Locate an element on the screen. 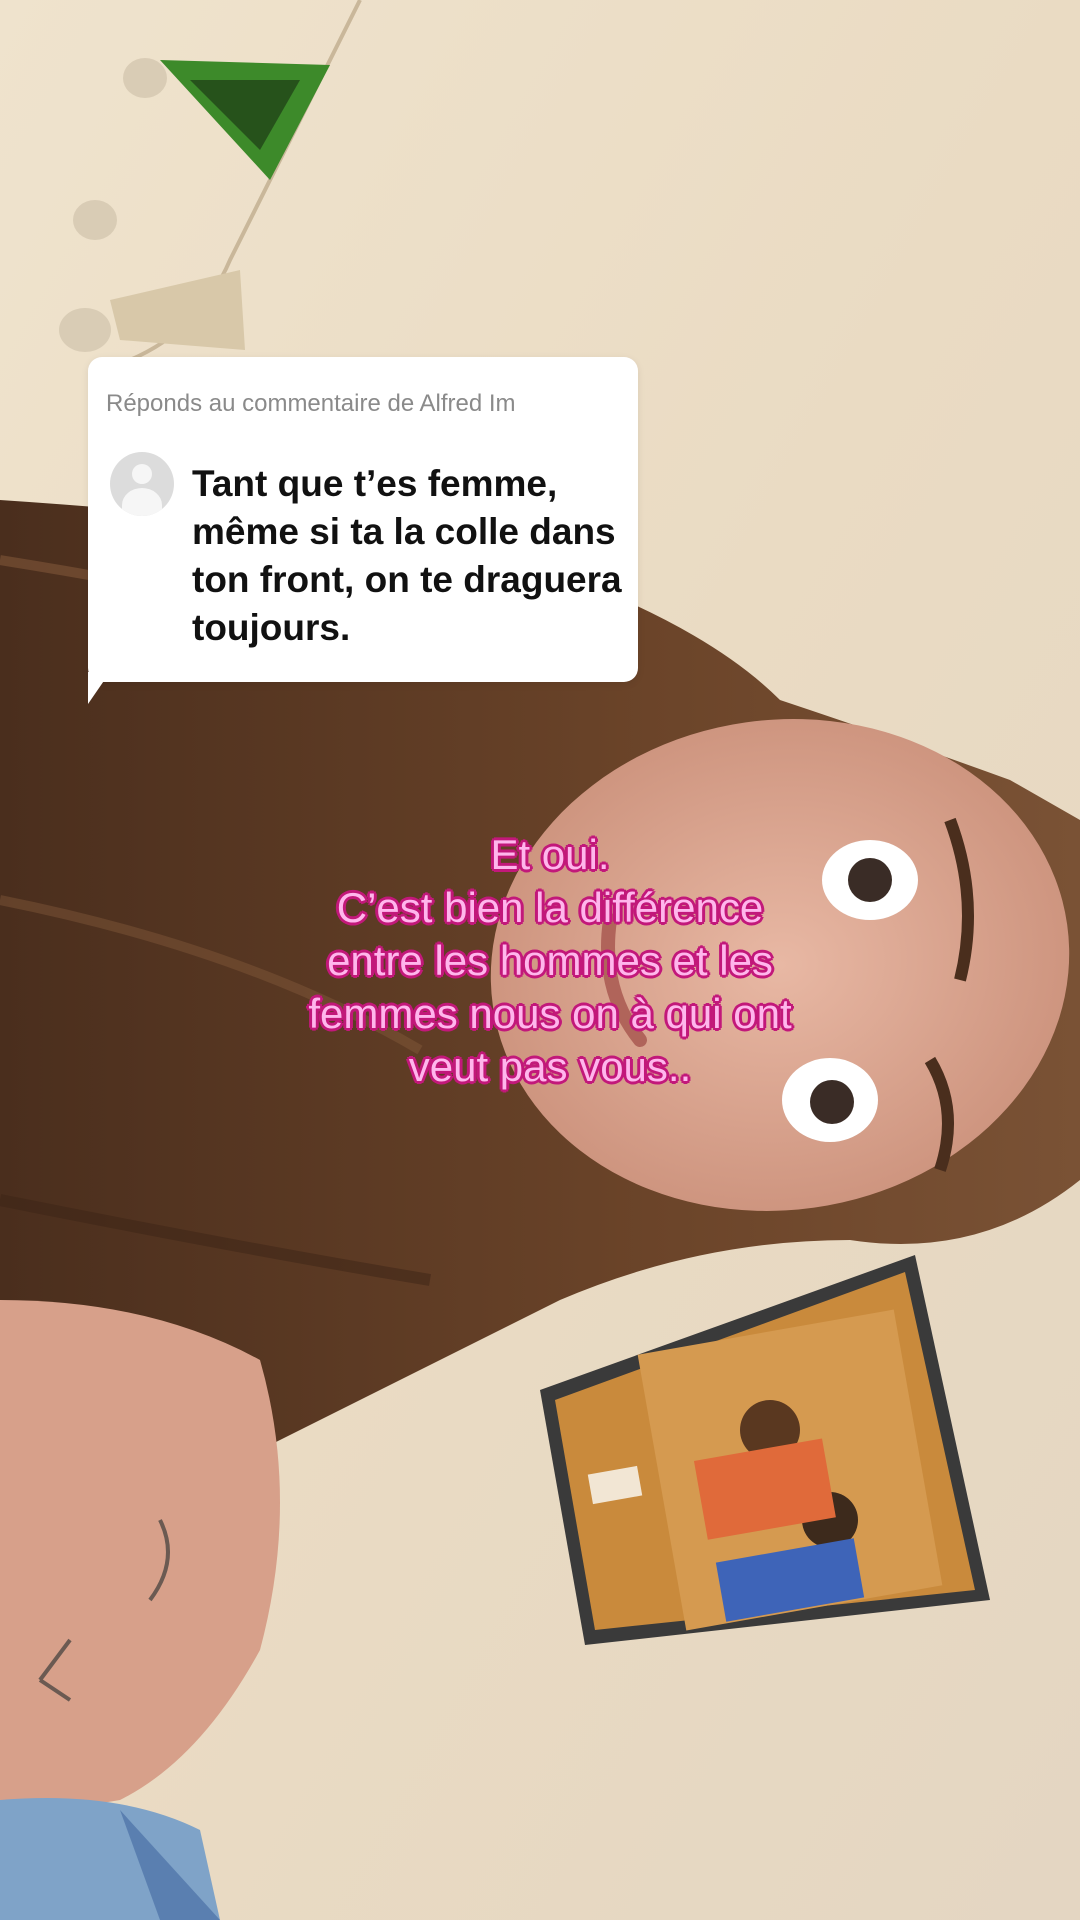  avatar-body is located at coordinates (142, 502).